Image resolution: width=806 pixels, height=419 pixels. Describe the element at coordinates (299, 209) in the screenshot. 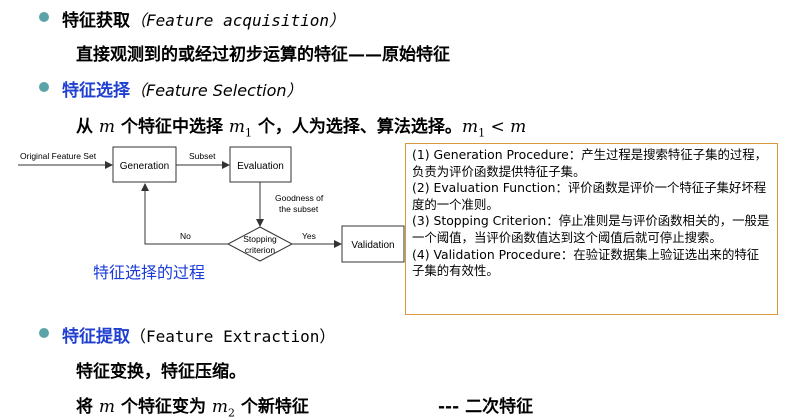

I see `goodness-label-2: the subset` at that location.